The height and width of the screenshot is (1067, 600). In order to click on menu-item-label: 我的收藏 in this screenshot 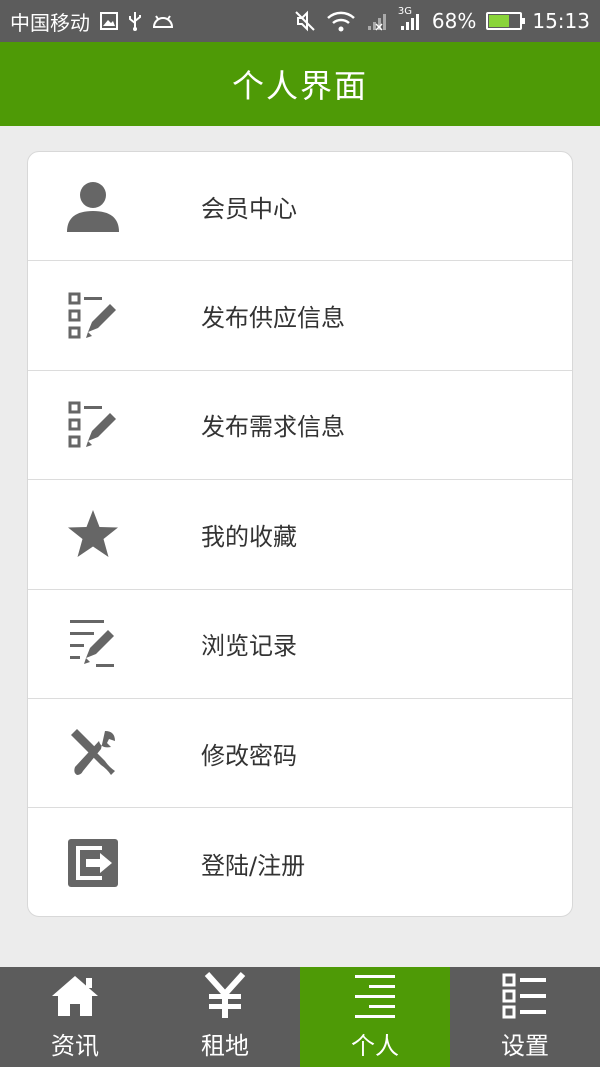, I will do `click(249, 536)`.